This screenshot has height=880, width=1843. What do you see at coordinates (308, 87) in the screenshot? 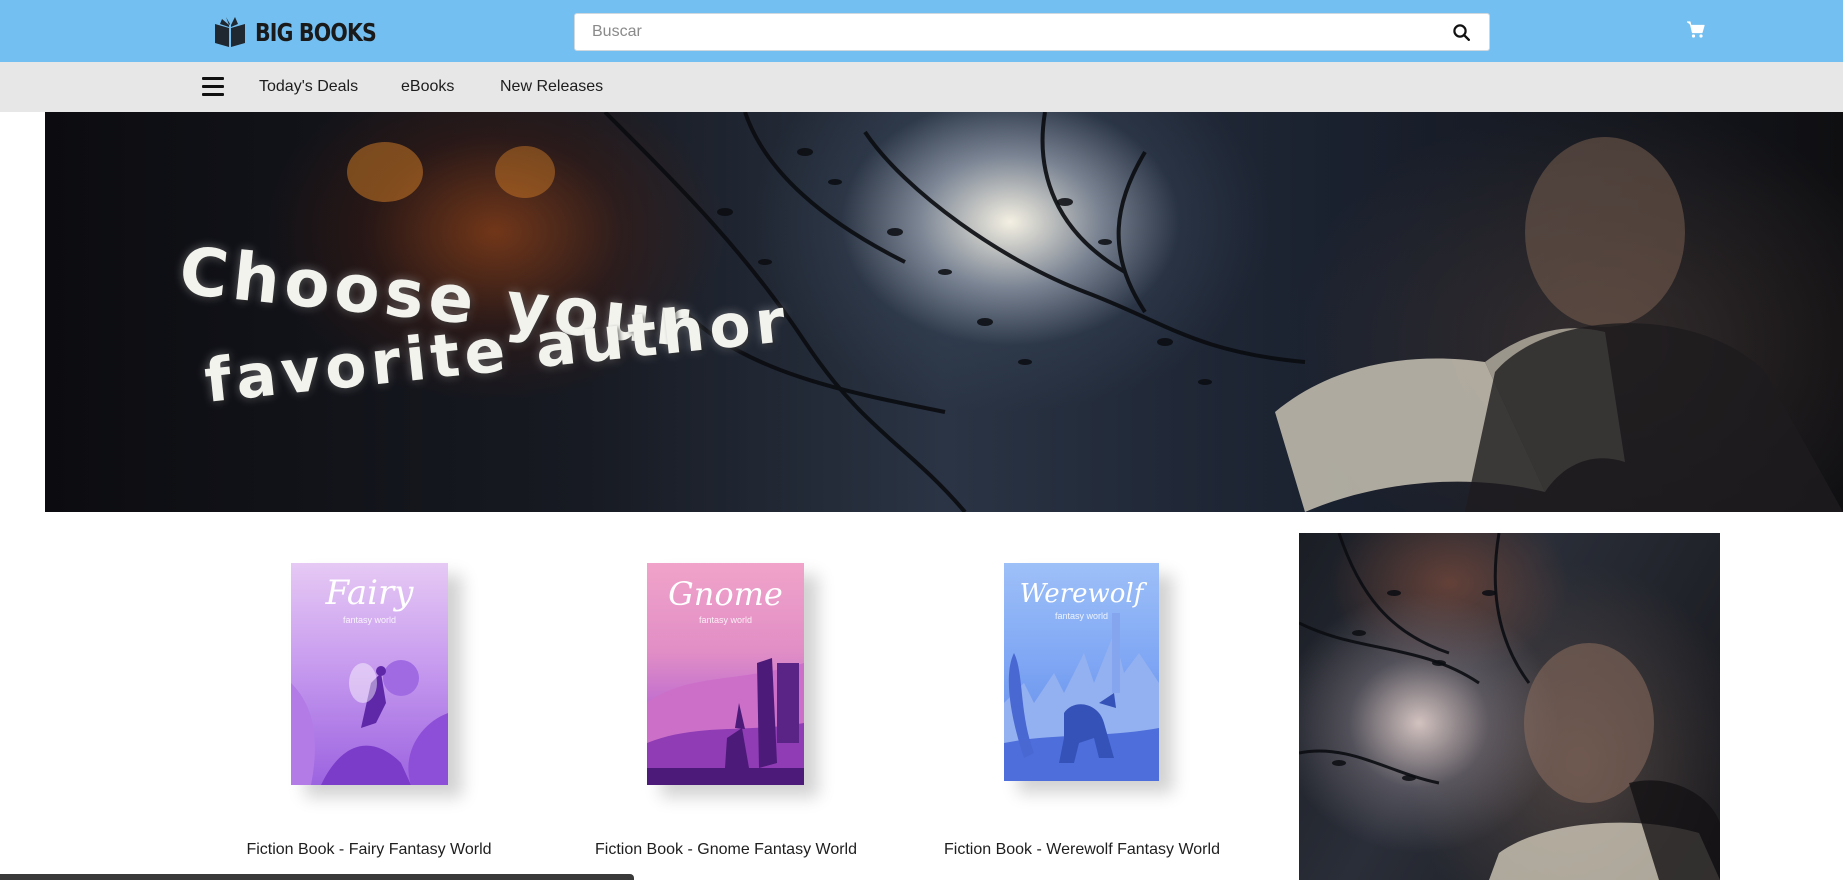
I see `nav-link-todays-deals: Today's Deals` at bounding box center [308, 87].